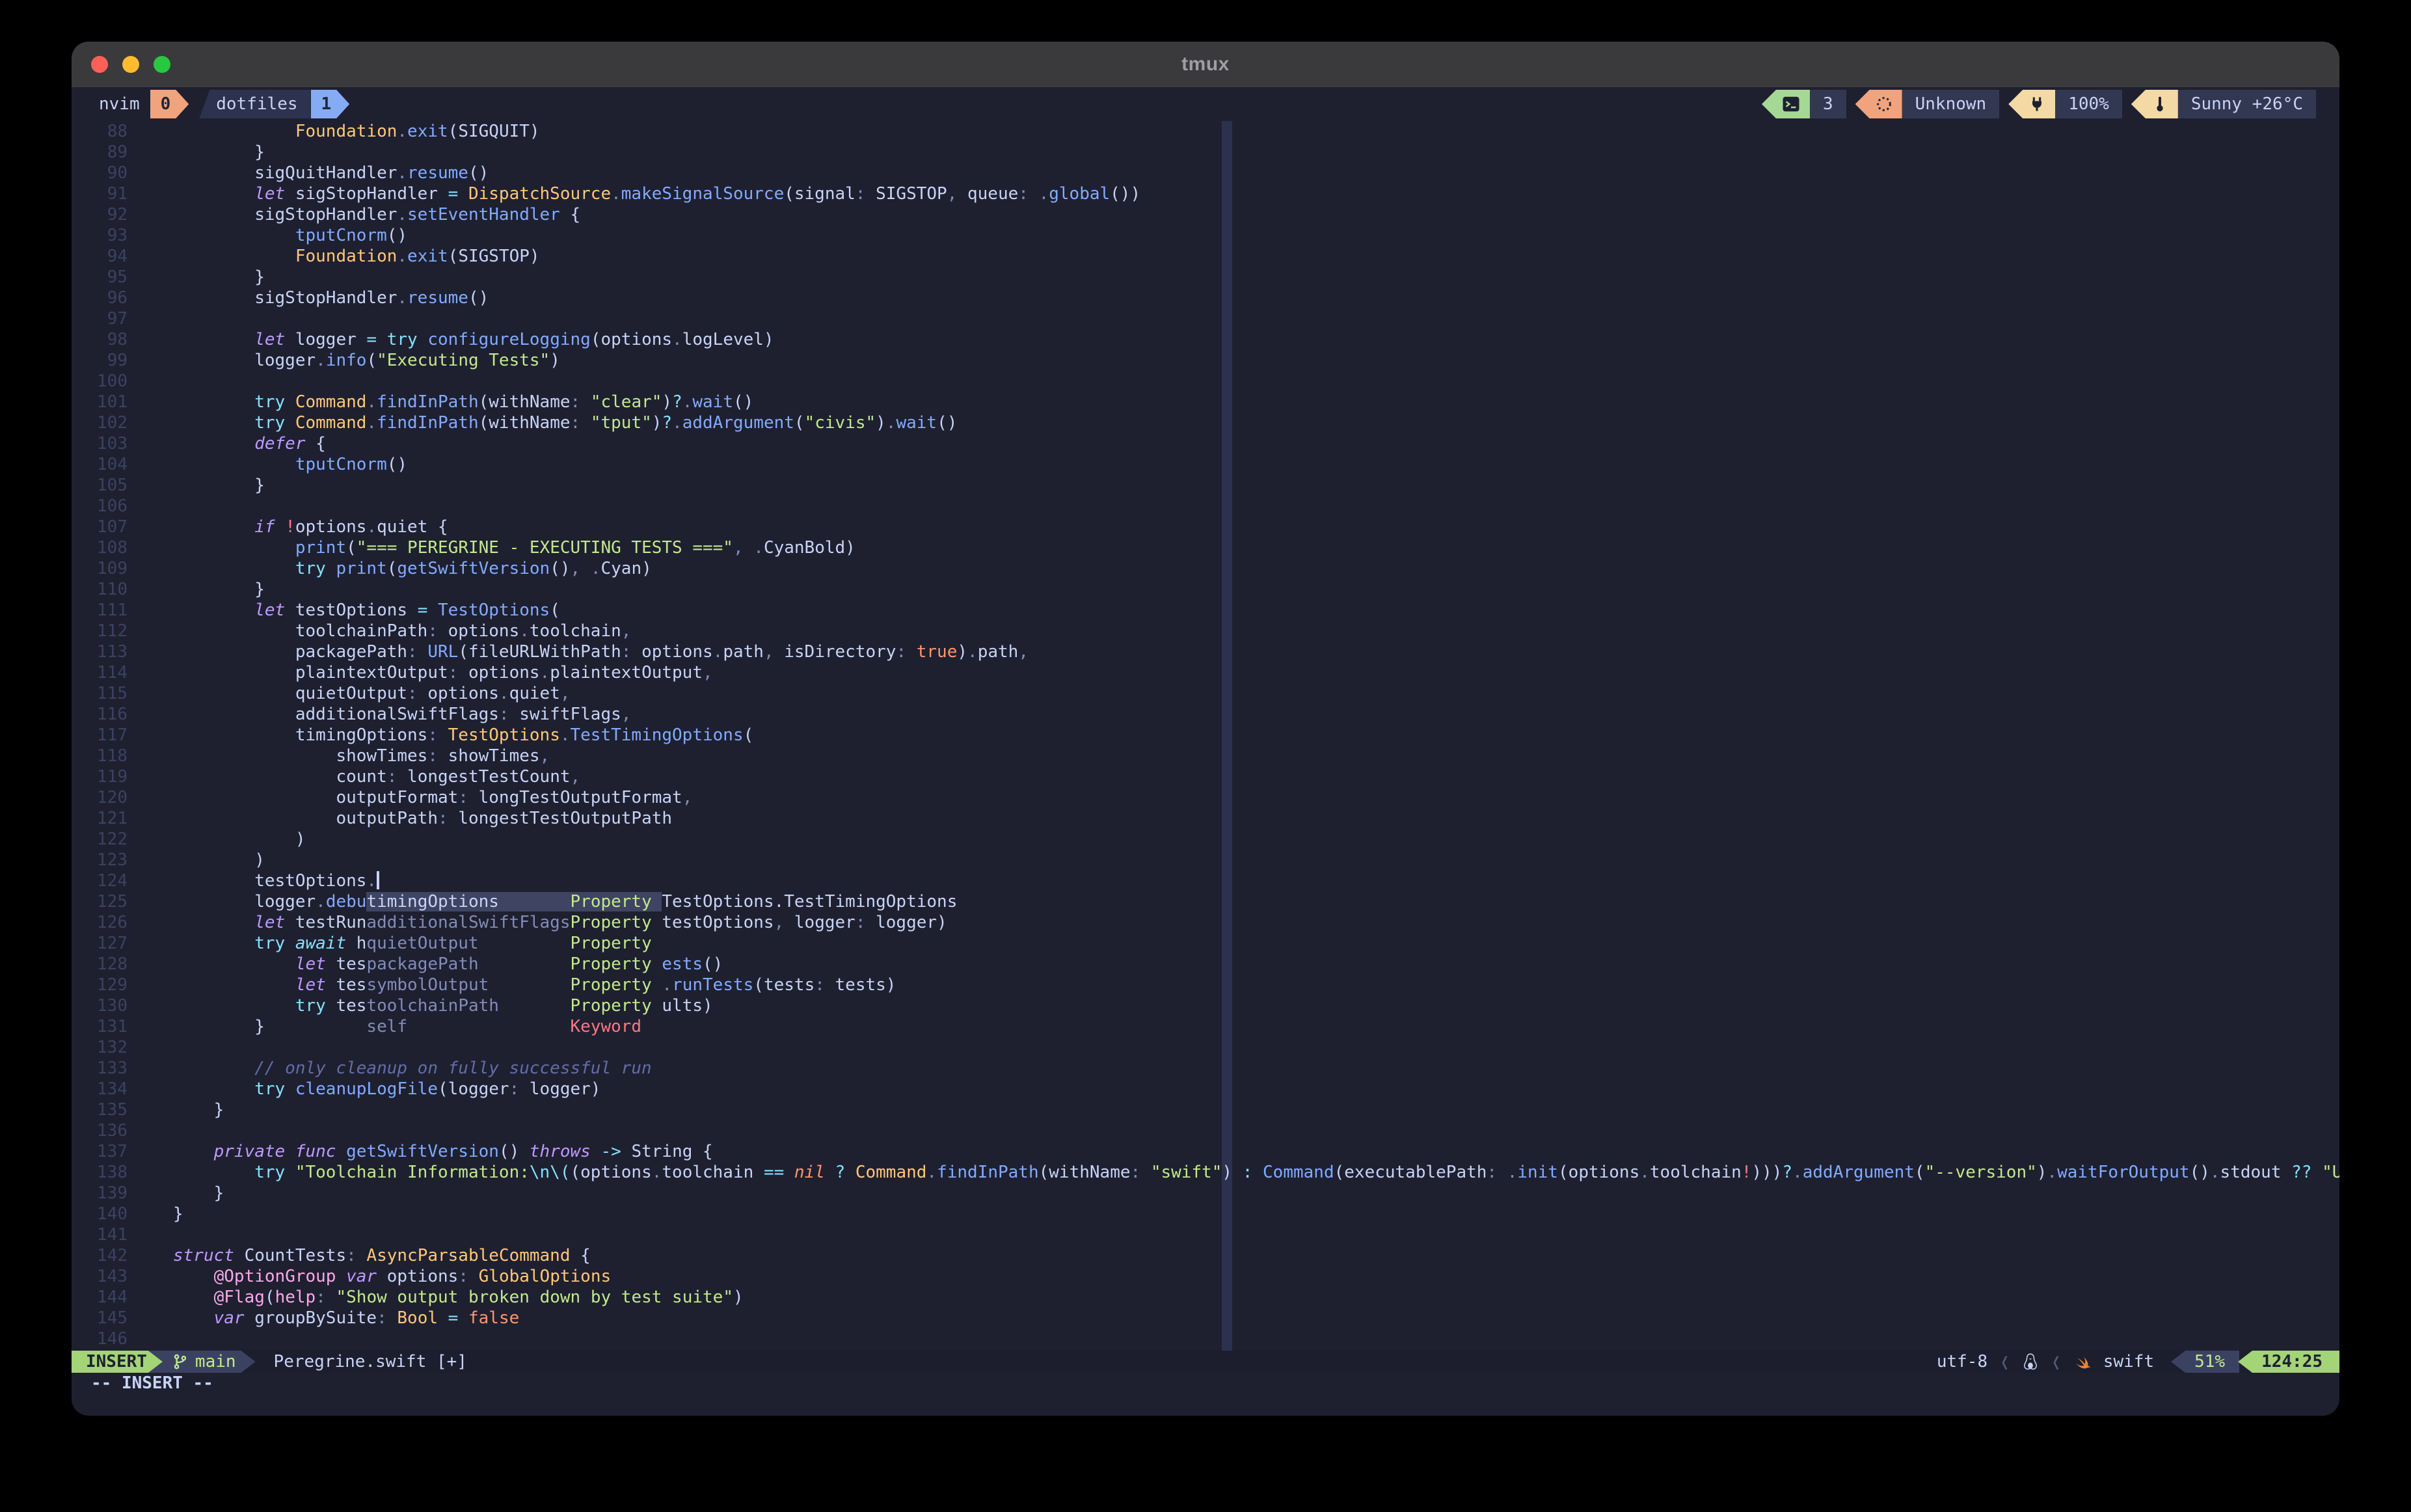 The height and width of the screenshot is (1512, 2411). Describe the element at coordinates (860, 985) in the screenshot. I see `code-token: tests)` at that location.